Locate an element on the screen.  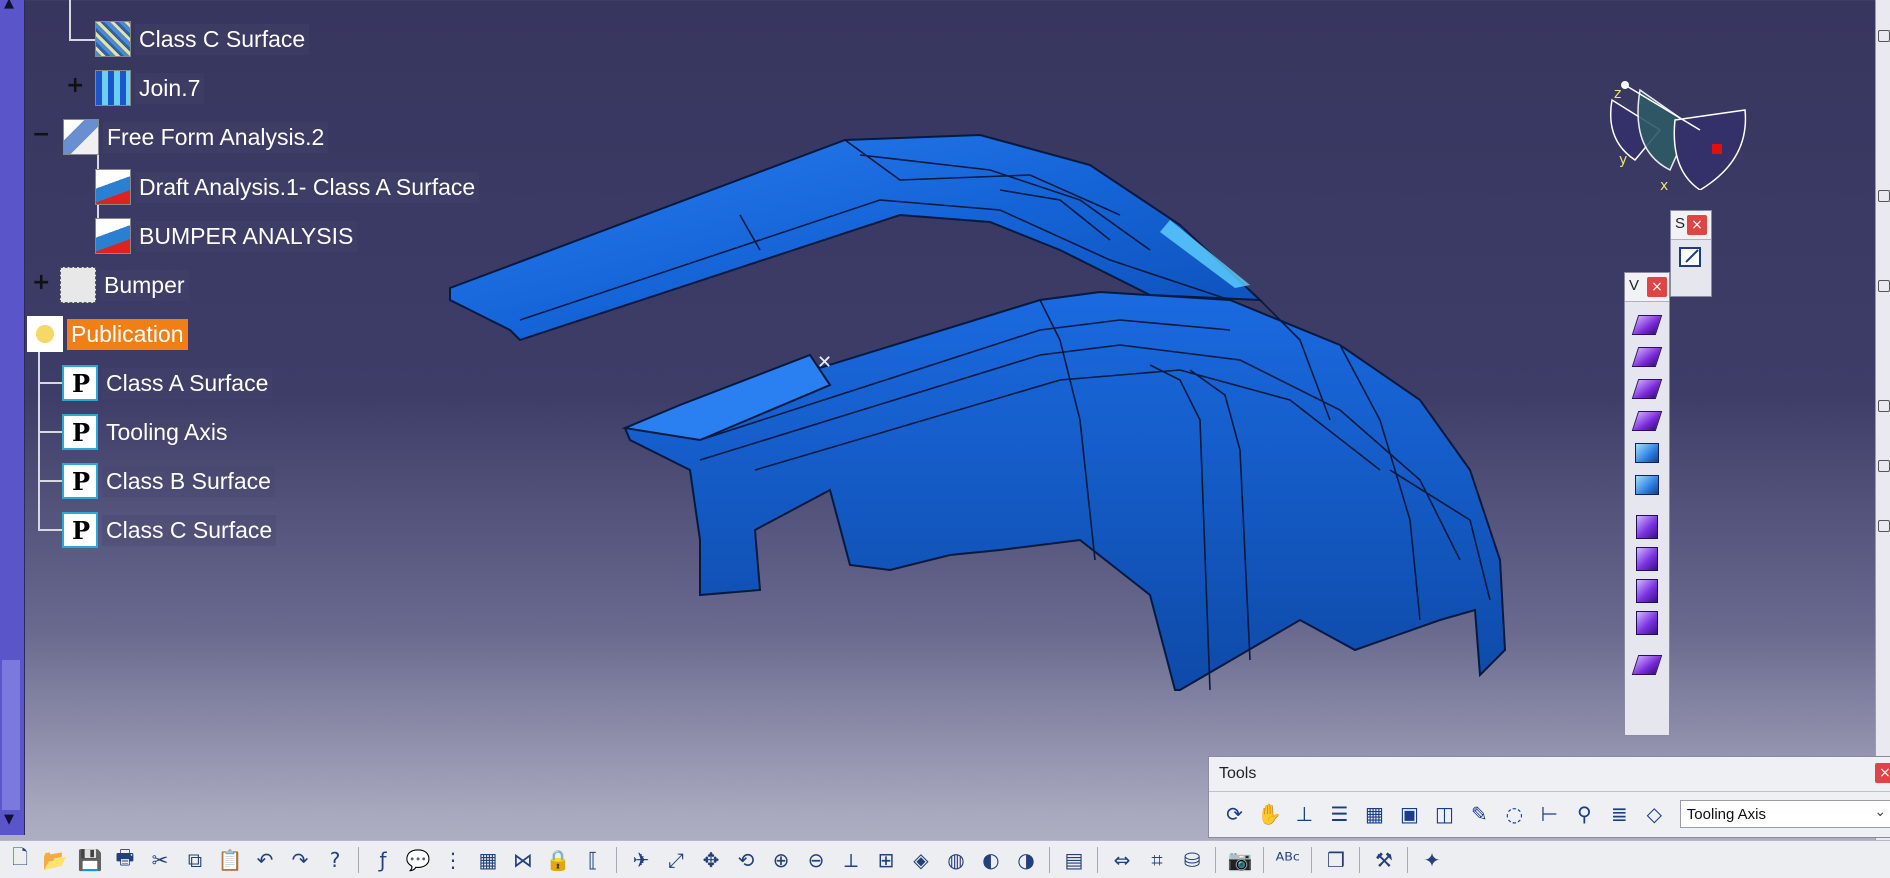
measure-item-icon: ⌗ is located at coordinates (1157, 860).